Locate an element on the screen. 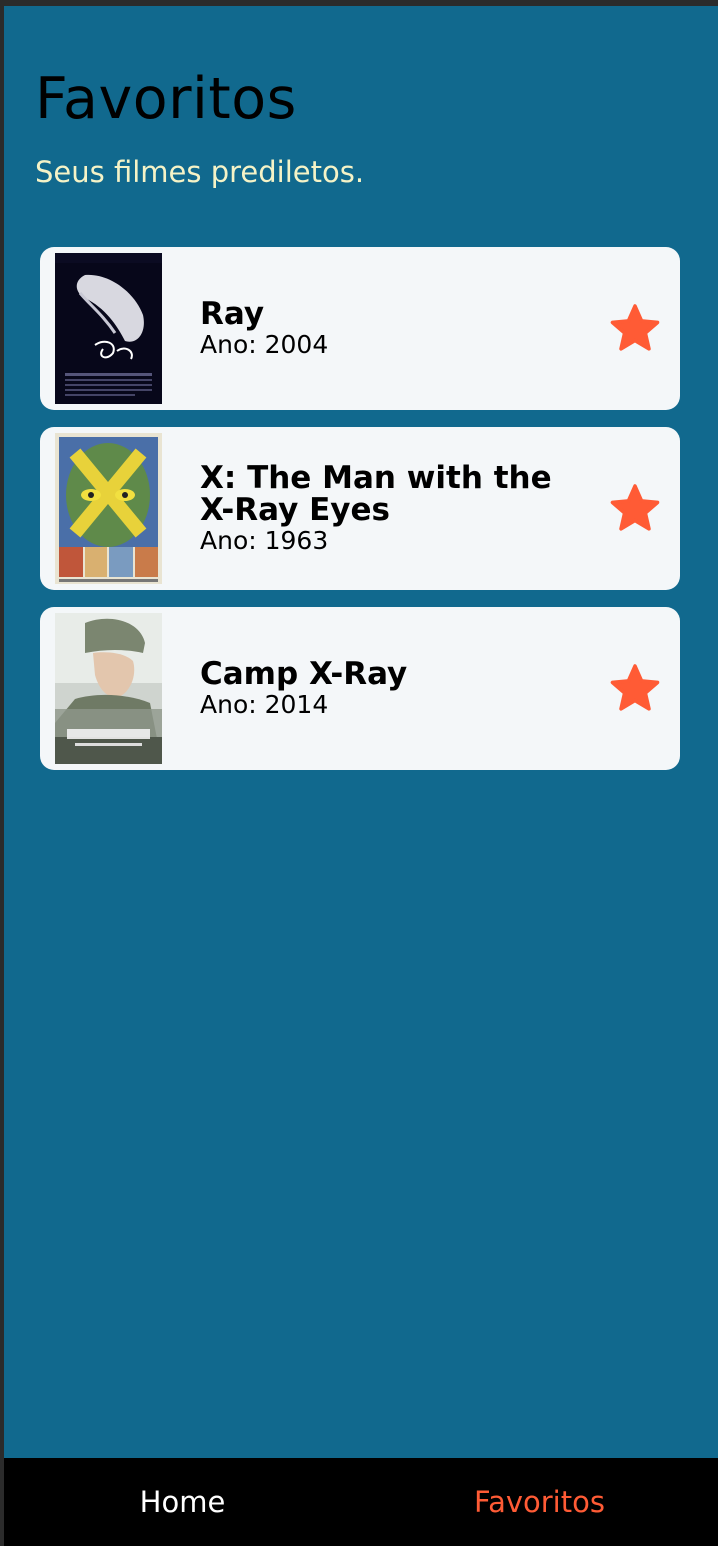  movie-year: Ano: 2004 is located at coordinates (264, 344).